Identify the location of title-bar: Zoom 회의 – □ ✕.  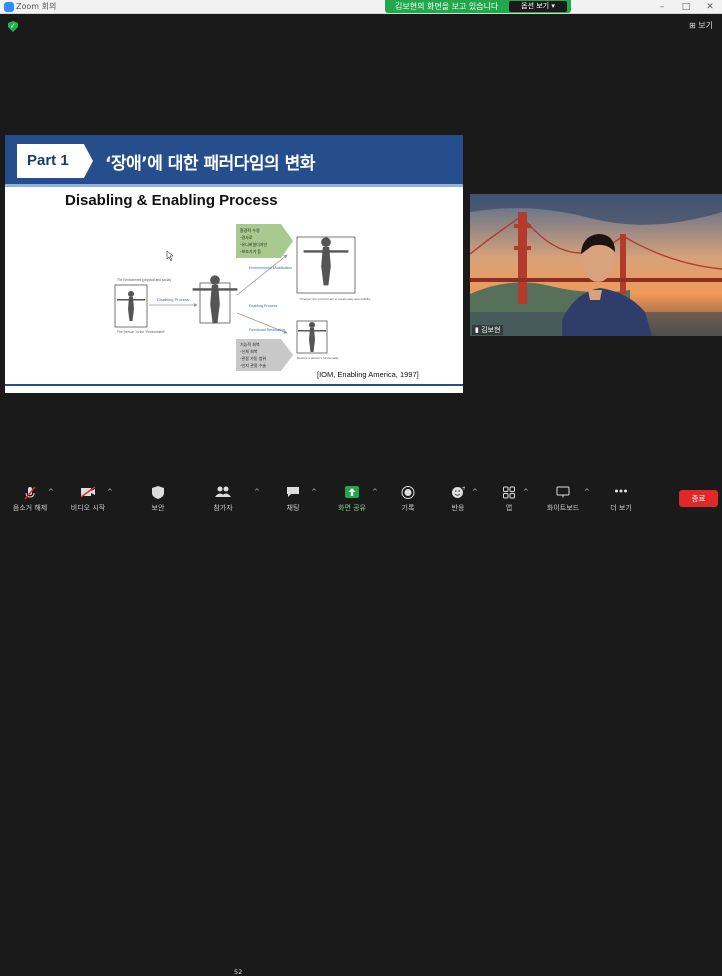
(361, 7).